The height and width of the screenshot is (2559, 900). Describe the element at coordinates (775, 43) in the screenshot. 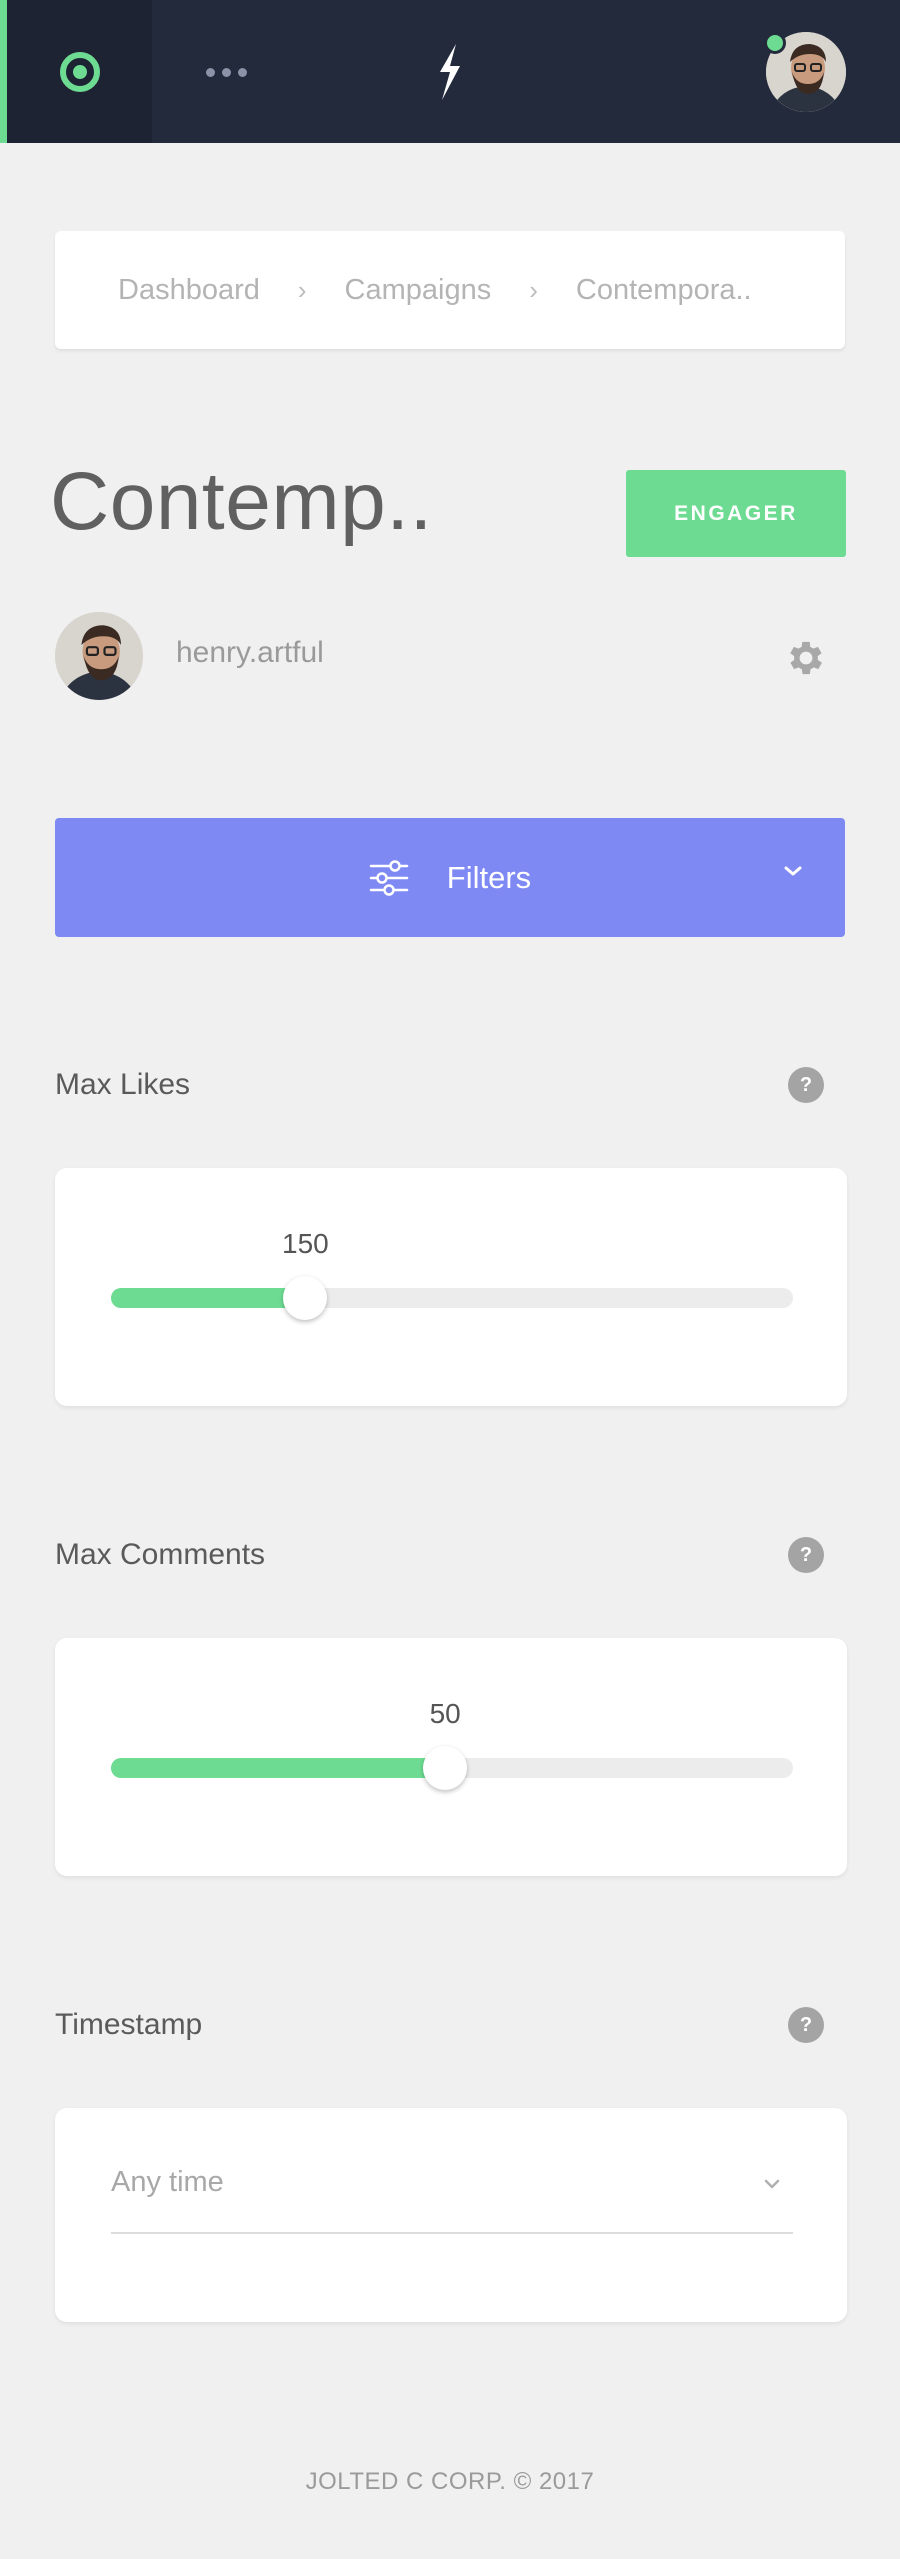

I see `online-status-dot` at that location.